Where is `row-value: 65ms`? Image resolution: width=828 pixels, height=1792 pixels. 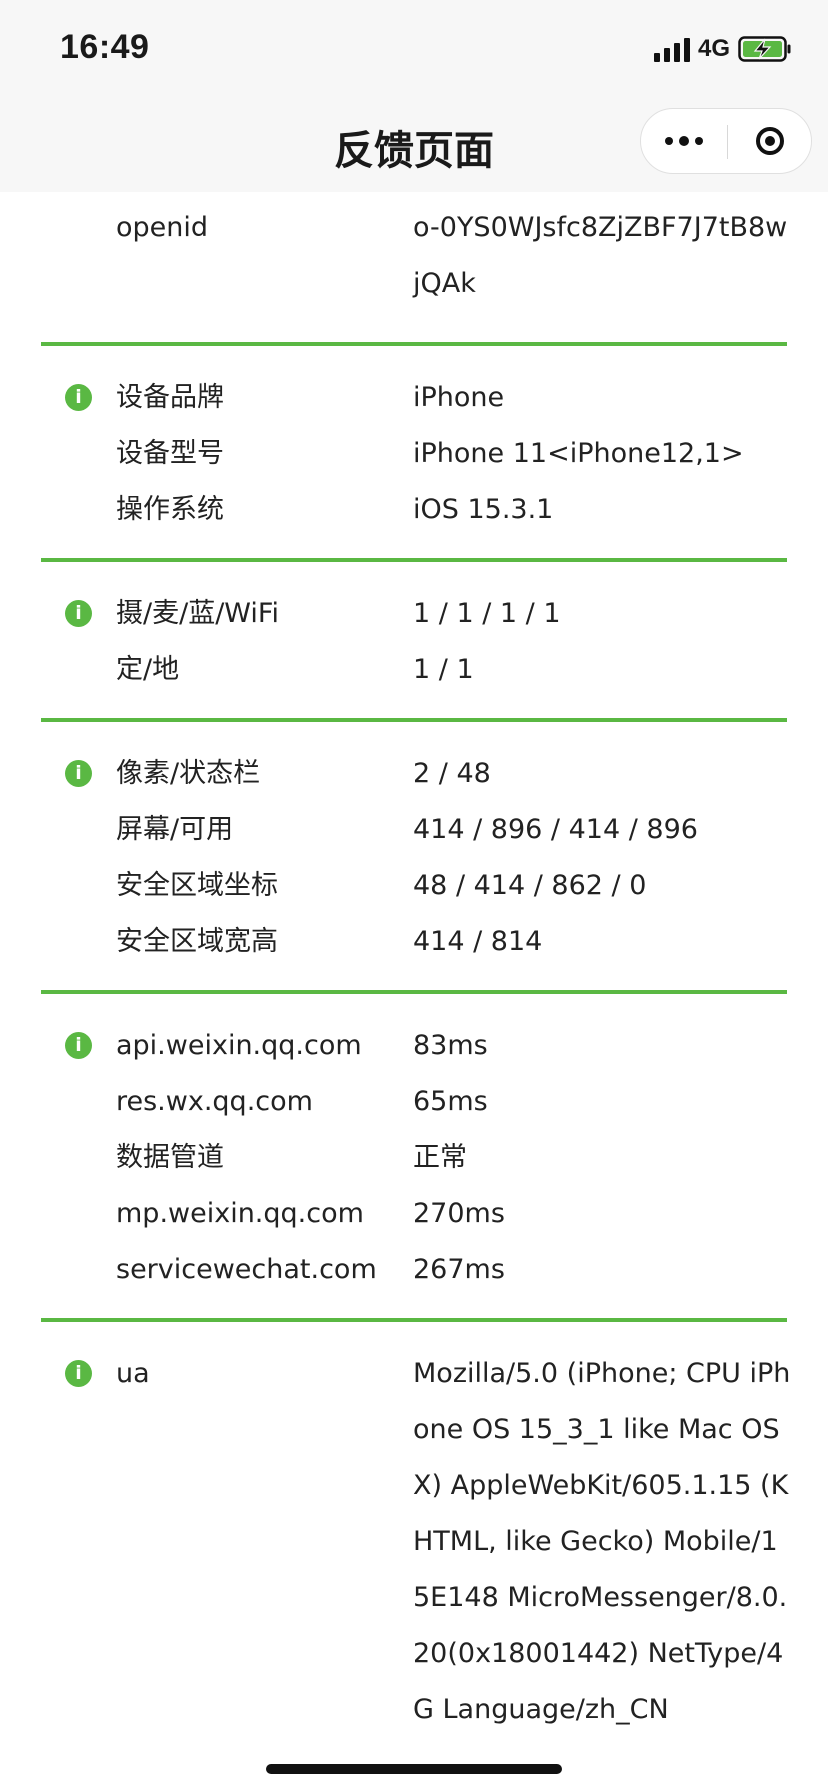 row-value: 65ms is located at coordinates (450, 1101).